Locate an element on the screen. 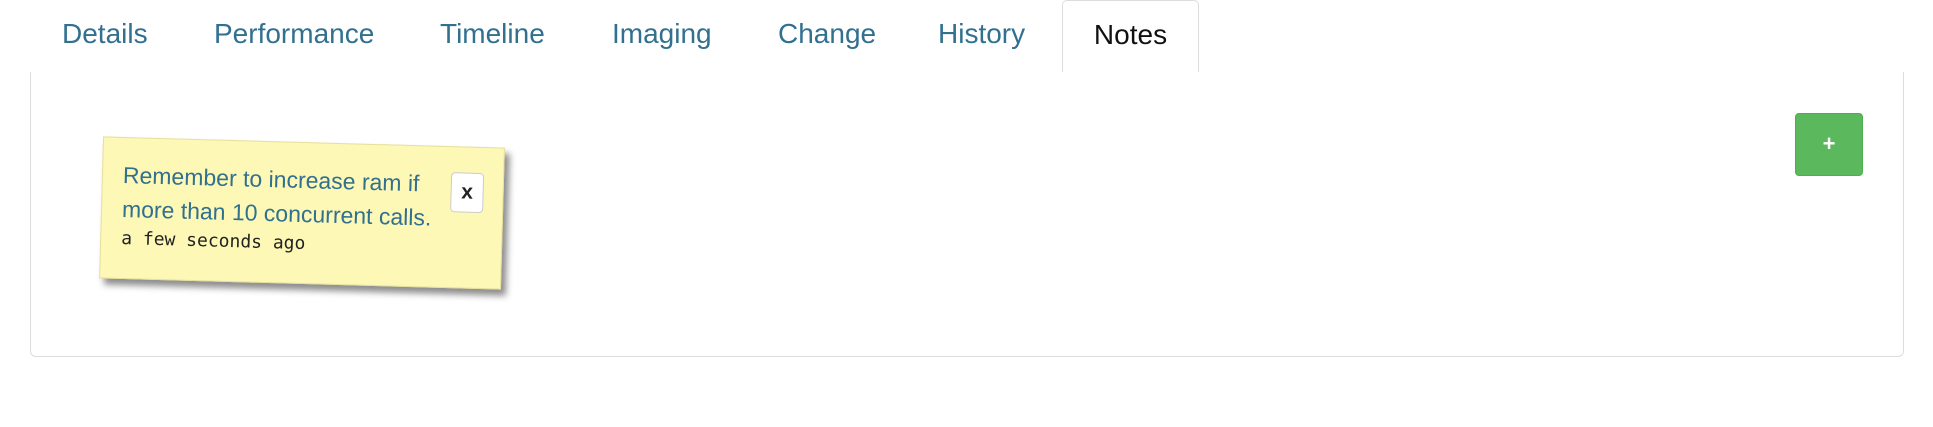 The height and width of the screenshot is (427, 1933). tab-change: Change is located at coordinates (827, 36).